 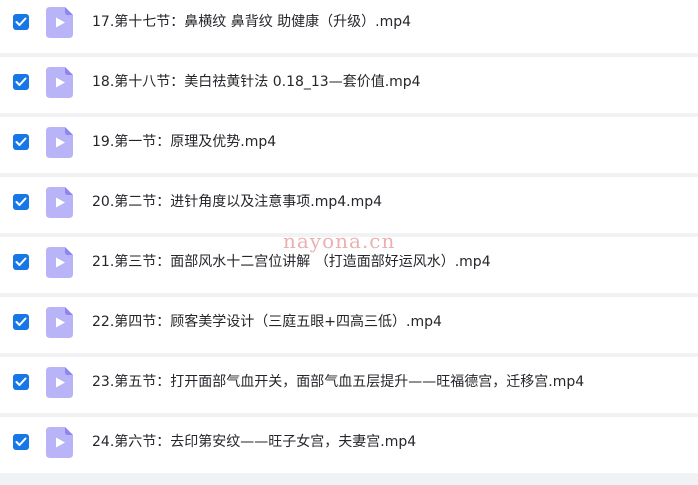 I want to click on list-item: 17.第十七节：鼻横纹 鼻背纹 助健康（升级）.mp4, so click(x=349, y=26).